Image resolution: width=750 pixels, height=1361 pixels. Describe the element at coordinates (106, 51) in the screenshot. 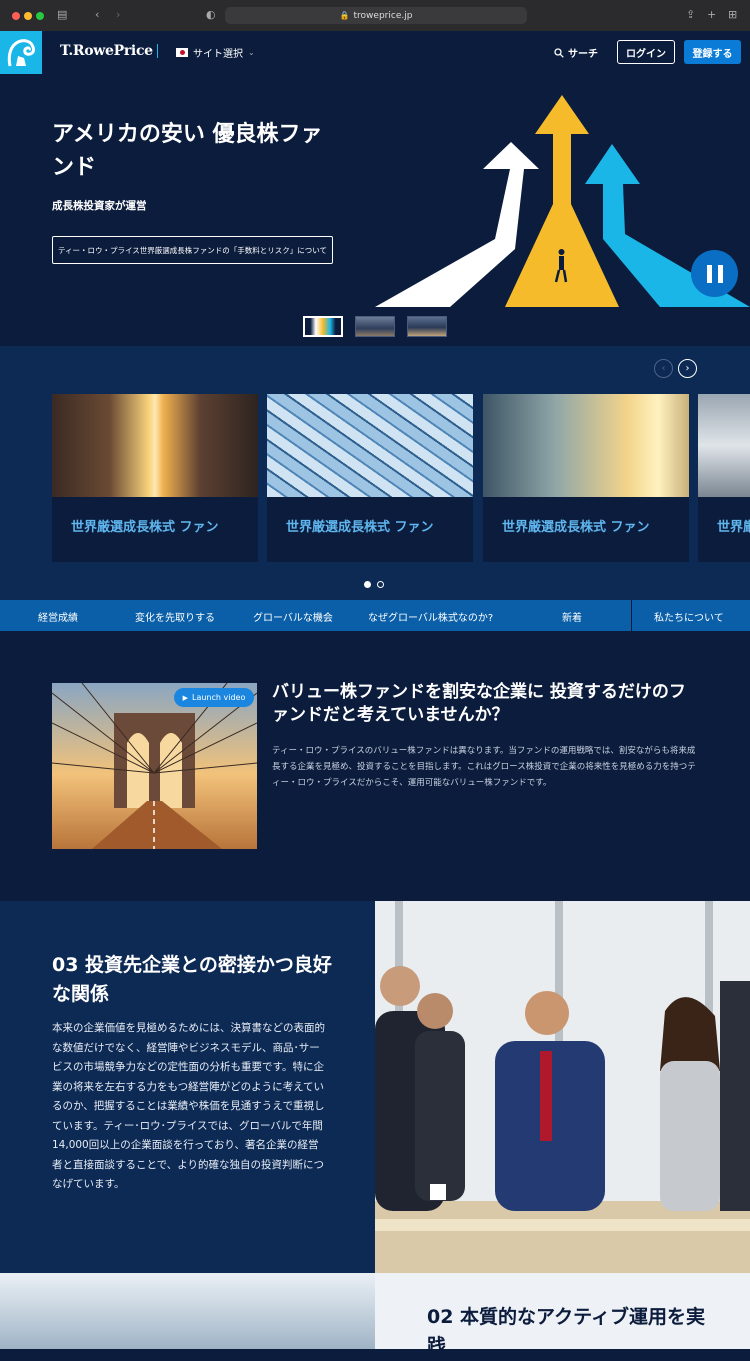

I see `brand-name: T.RowePrice` at that location.